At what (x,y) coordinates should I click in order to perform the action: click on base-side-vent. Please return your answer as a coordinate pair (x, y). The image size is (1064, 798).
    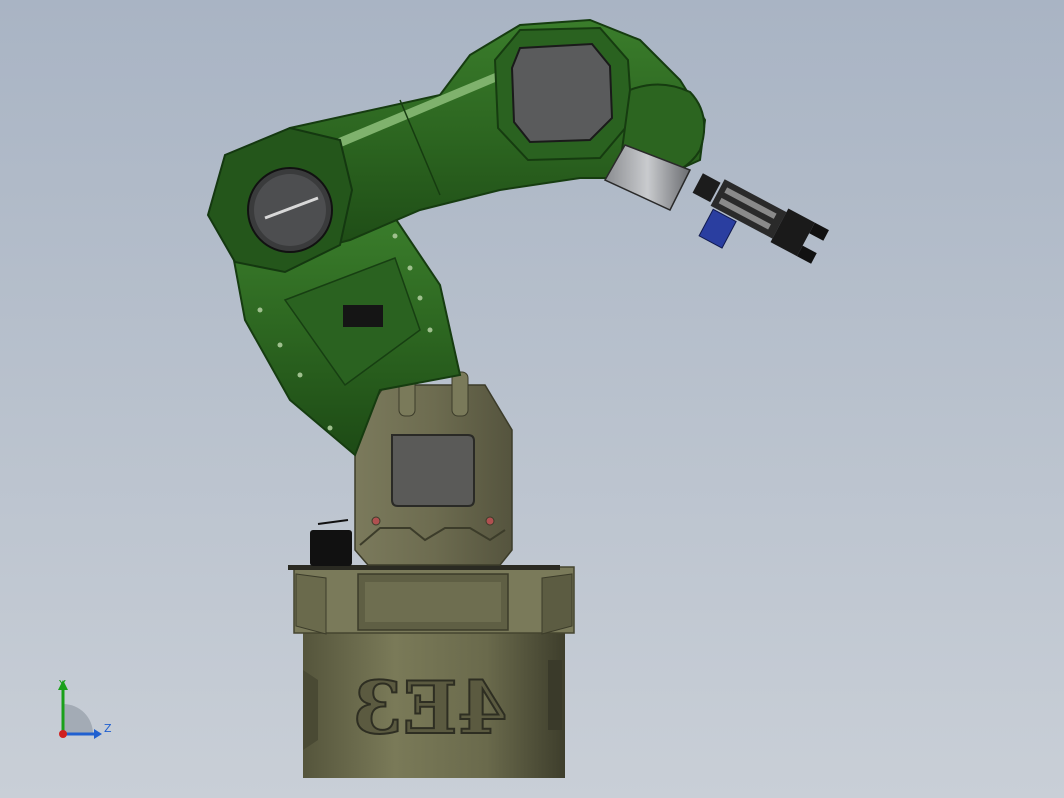
    Looking at the image, I should click on (555, 695).